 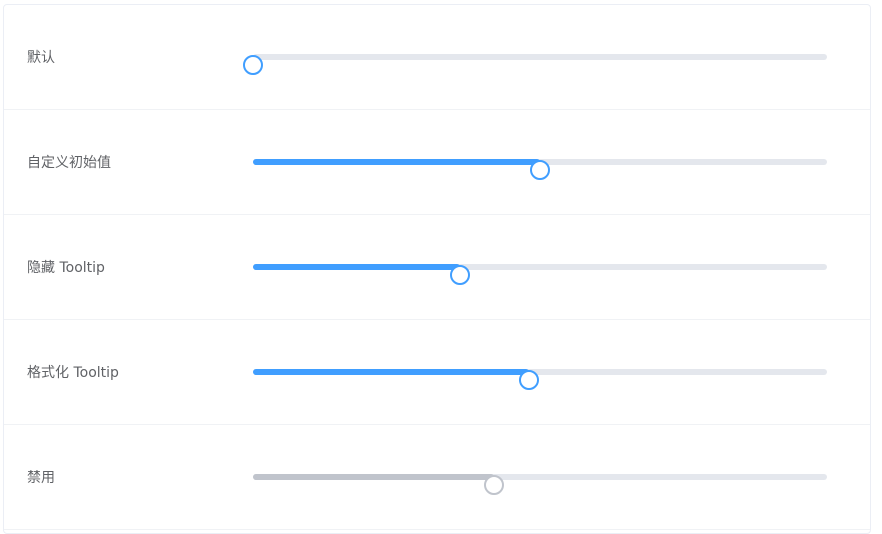 I want to click on default-slider, so click(x=535, y=60).